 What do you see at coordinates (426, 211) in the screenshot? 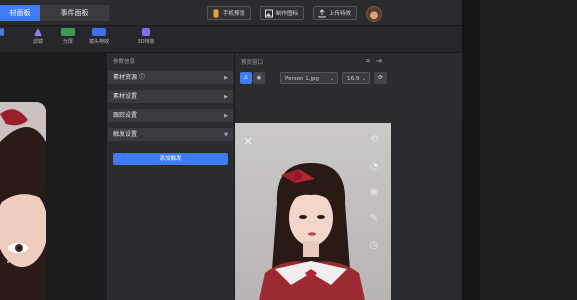
I see `preview-right-area` at bounding box center [426, 211].